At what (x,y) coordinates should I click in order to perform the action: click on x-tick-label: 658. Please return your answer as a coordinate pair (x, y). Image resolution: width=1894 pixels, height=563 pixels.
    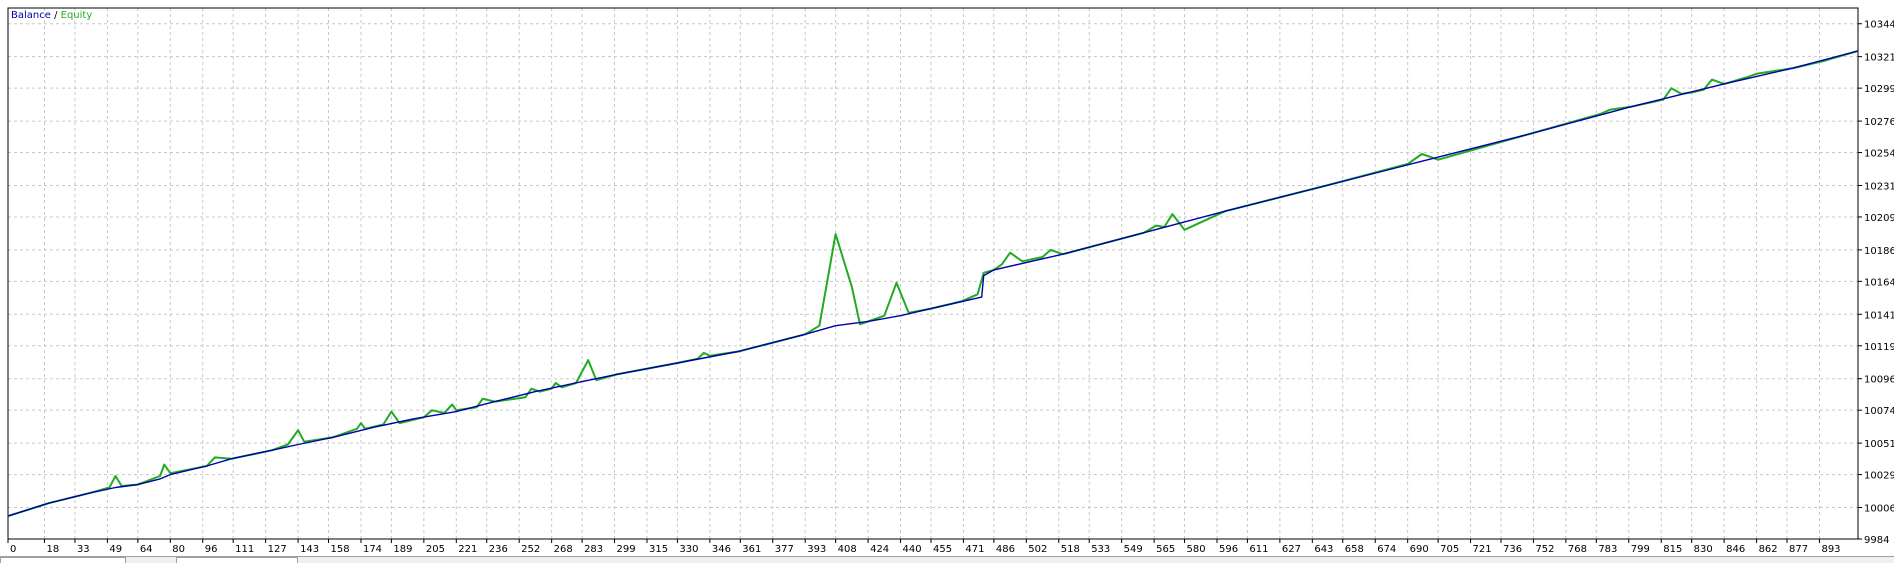
    Looking at the image, I should click on (1354, 549).